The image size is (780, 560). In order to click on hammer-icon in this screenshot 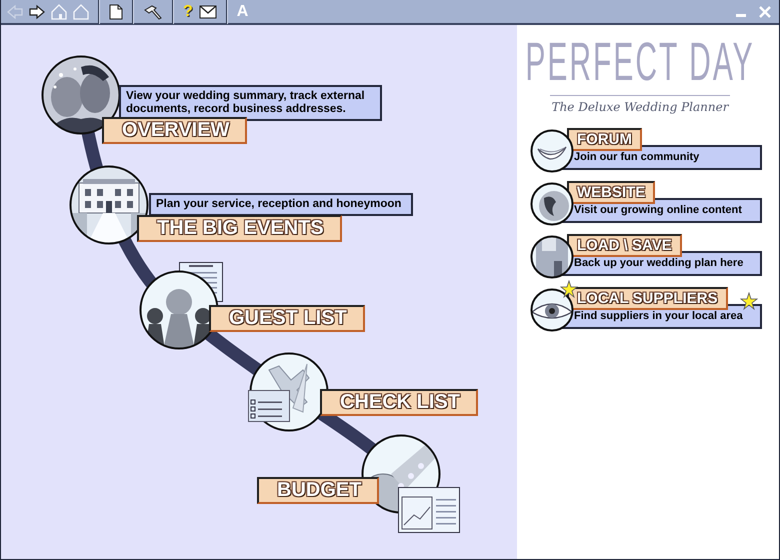, I will do `click(153, 12)`.